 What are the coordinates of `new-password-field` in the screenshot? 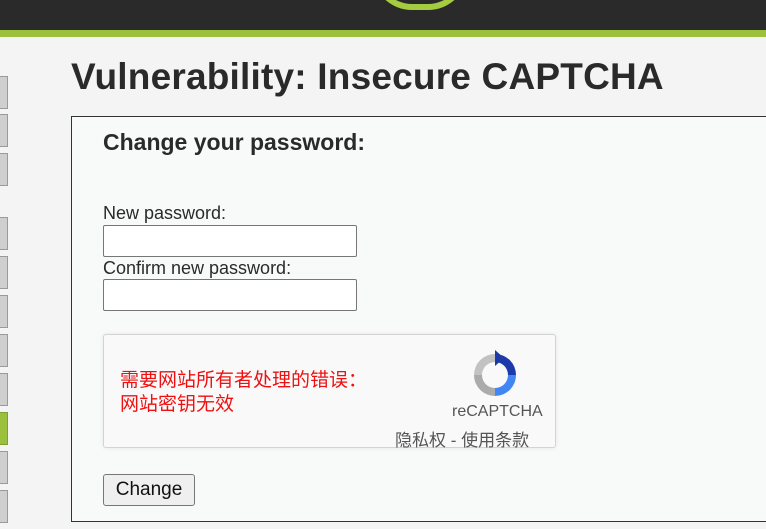 It's located at (230, 241).